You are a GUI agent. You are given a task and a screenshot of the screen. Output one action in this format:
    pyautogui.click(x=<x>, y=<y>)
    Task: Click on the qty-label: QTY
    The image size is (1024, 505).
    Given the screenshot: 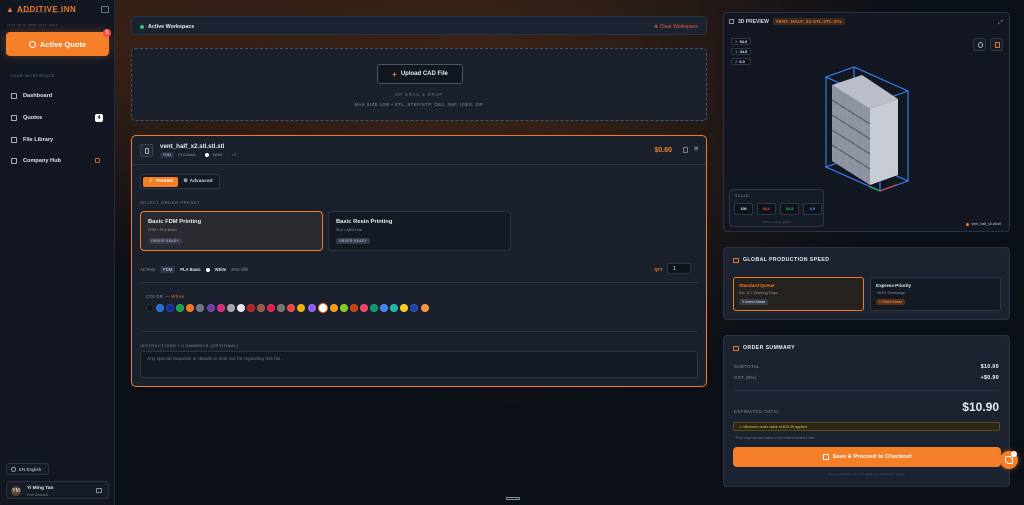 What is the action you would take?
    pyautogui.click(x=658, y=269)
    